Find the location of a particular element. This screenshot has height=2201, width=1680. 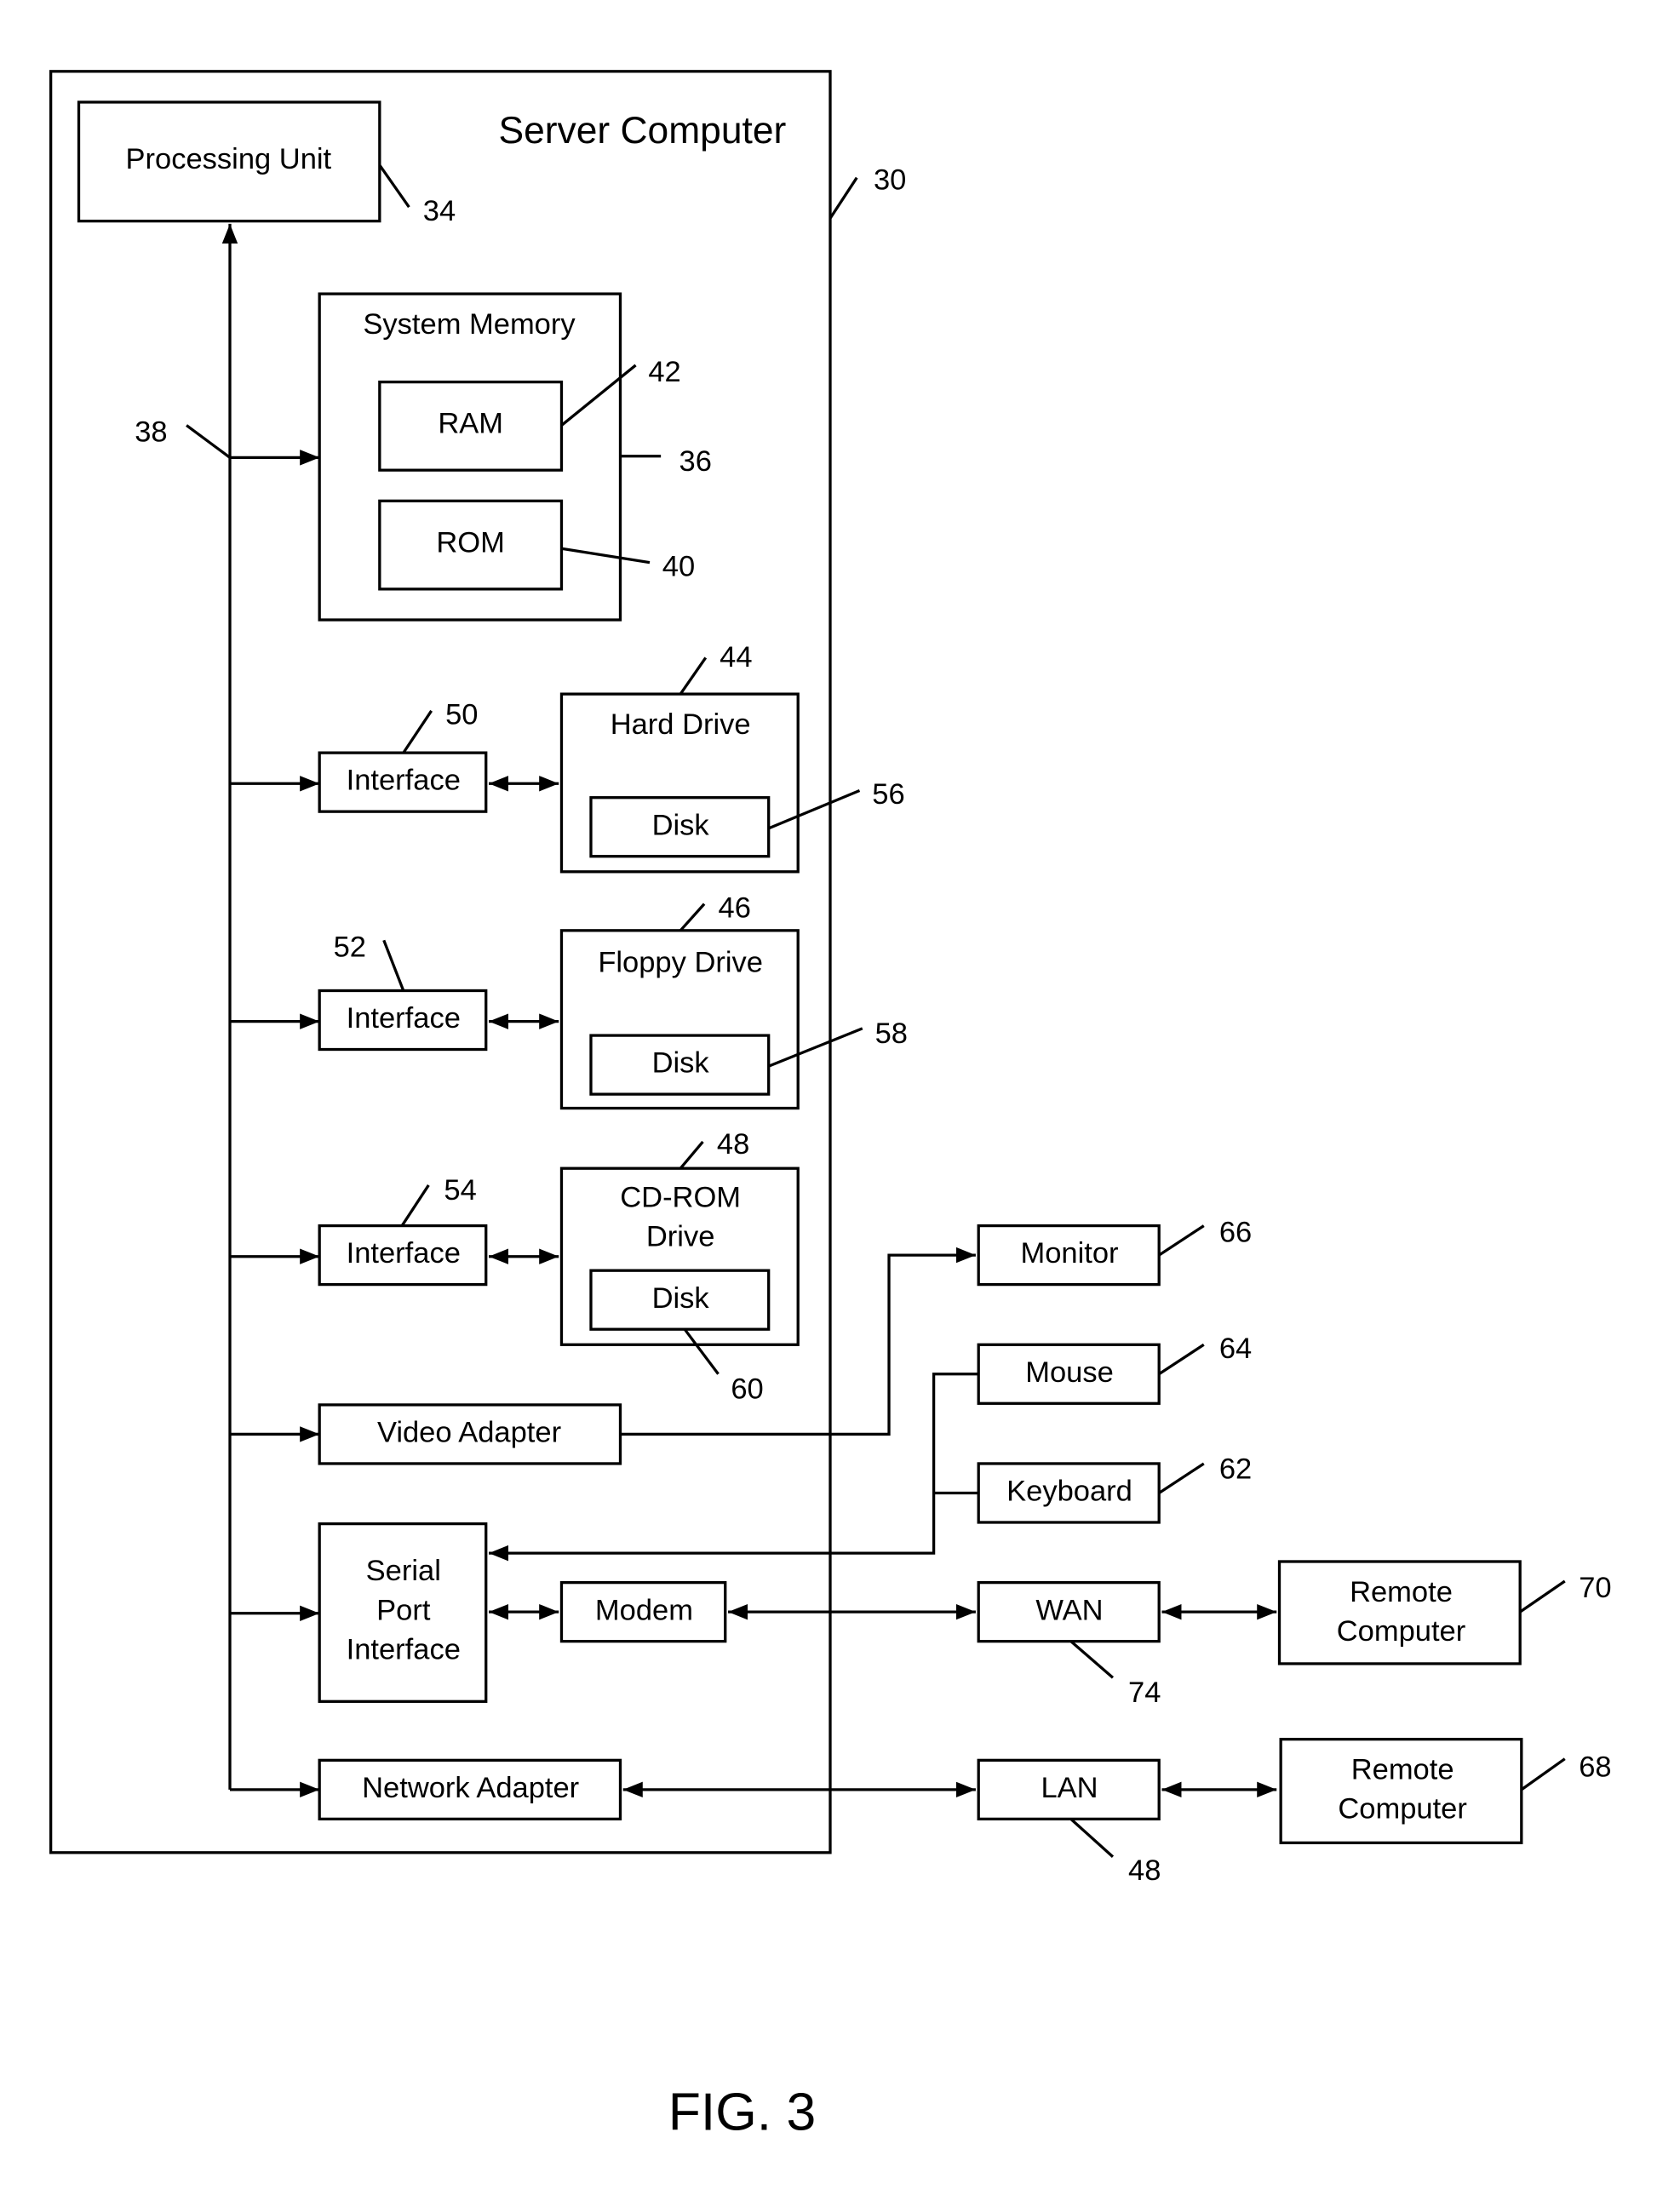

remote-computer-lan-line1: Remote is located at coordinates (1402, 1770).